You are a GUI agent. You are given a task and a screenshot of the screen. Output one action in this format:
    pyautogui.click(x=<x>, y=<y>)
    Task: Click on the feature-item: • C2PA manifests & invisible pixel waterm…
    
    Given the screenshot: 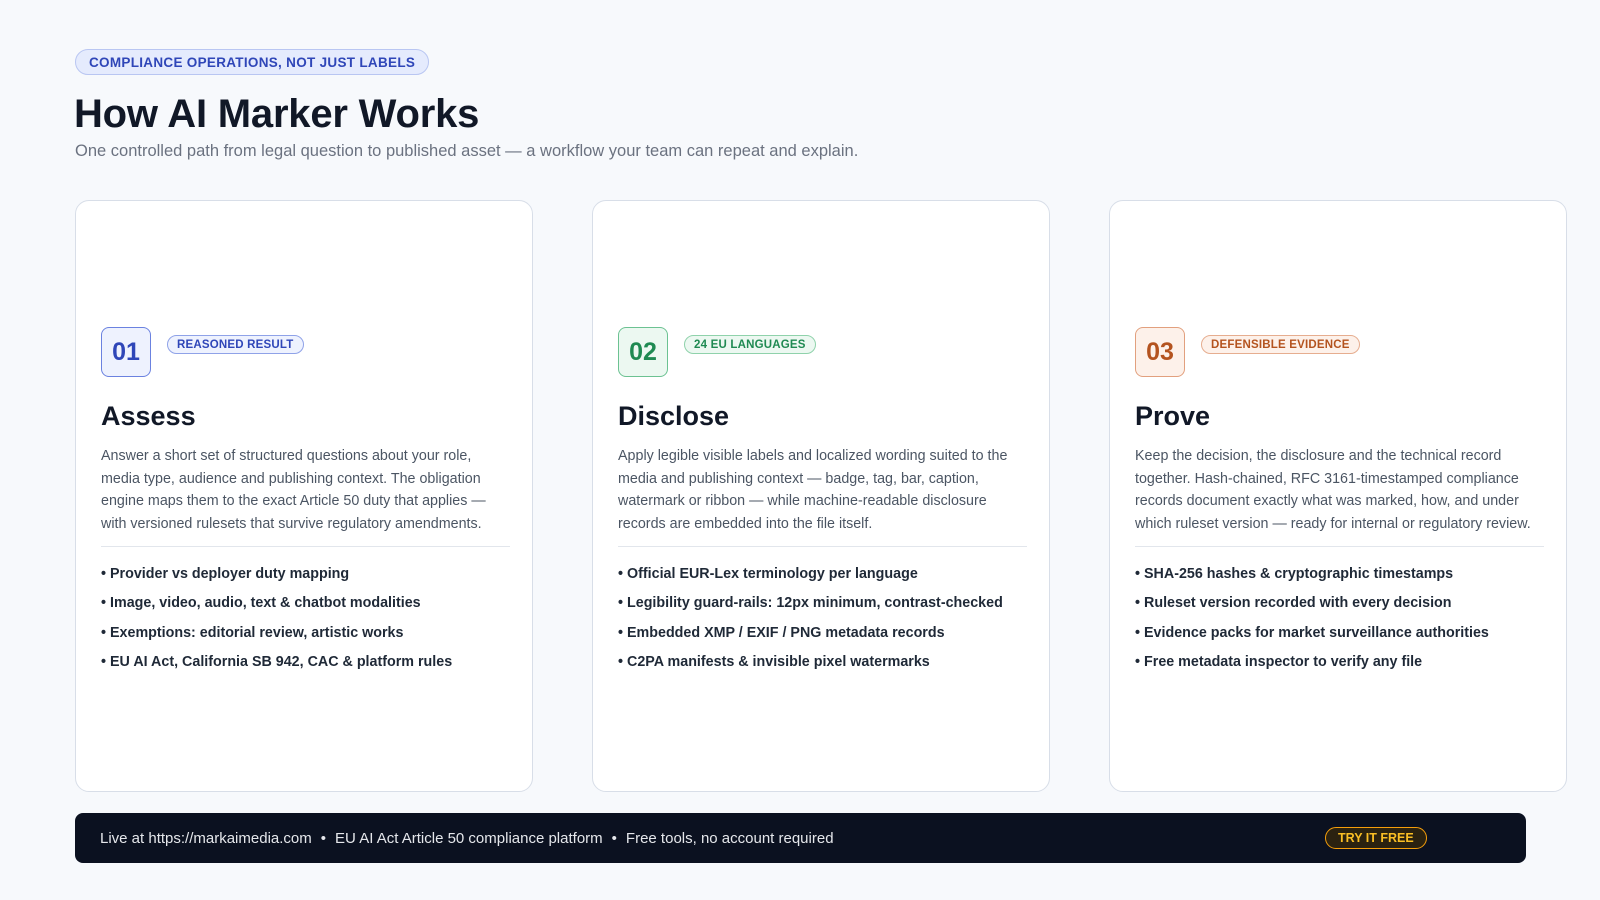 What is the action you would take?
    pyautogui.click(x=774, y=661)
    